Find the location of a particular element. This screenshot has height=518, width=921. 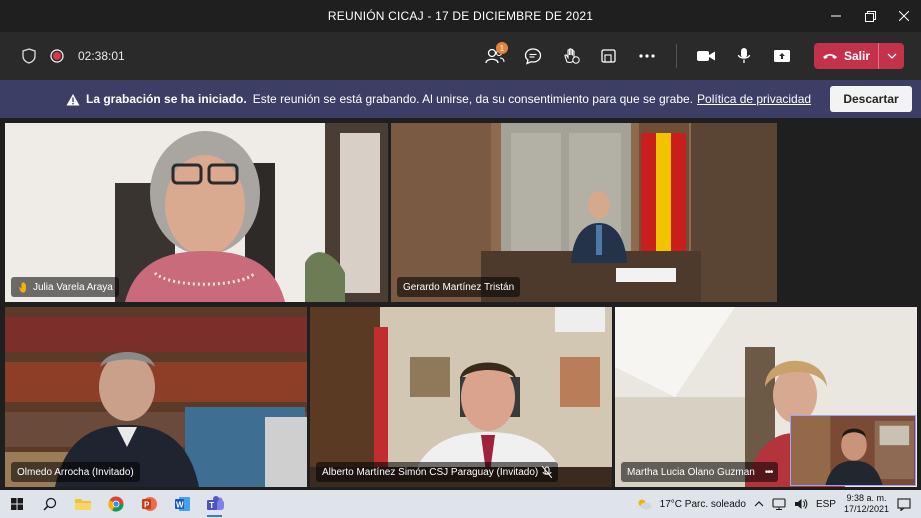

rooms-button is located at coordinates (609, 56).